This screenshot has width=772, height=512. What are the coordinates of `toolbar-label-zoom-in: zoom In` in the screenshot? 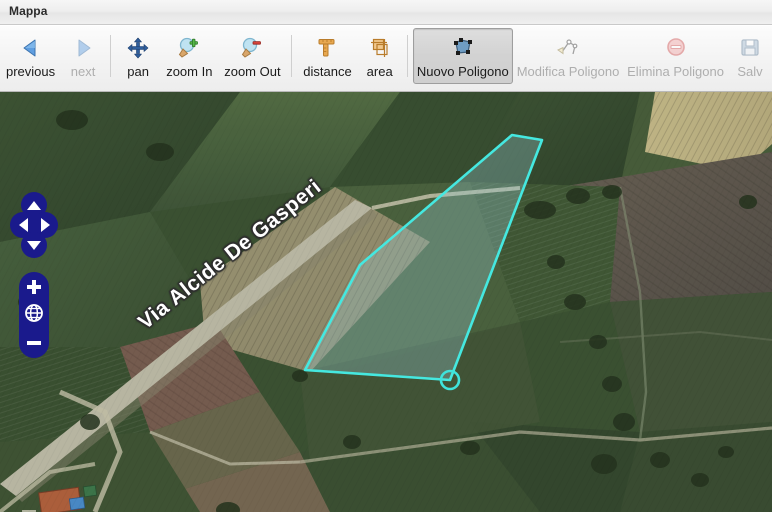 It's located at (189, 71).